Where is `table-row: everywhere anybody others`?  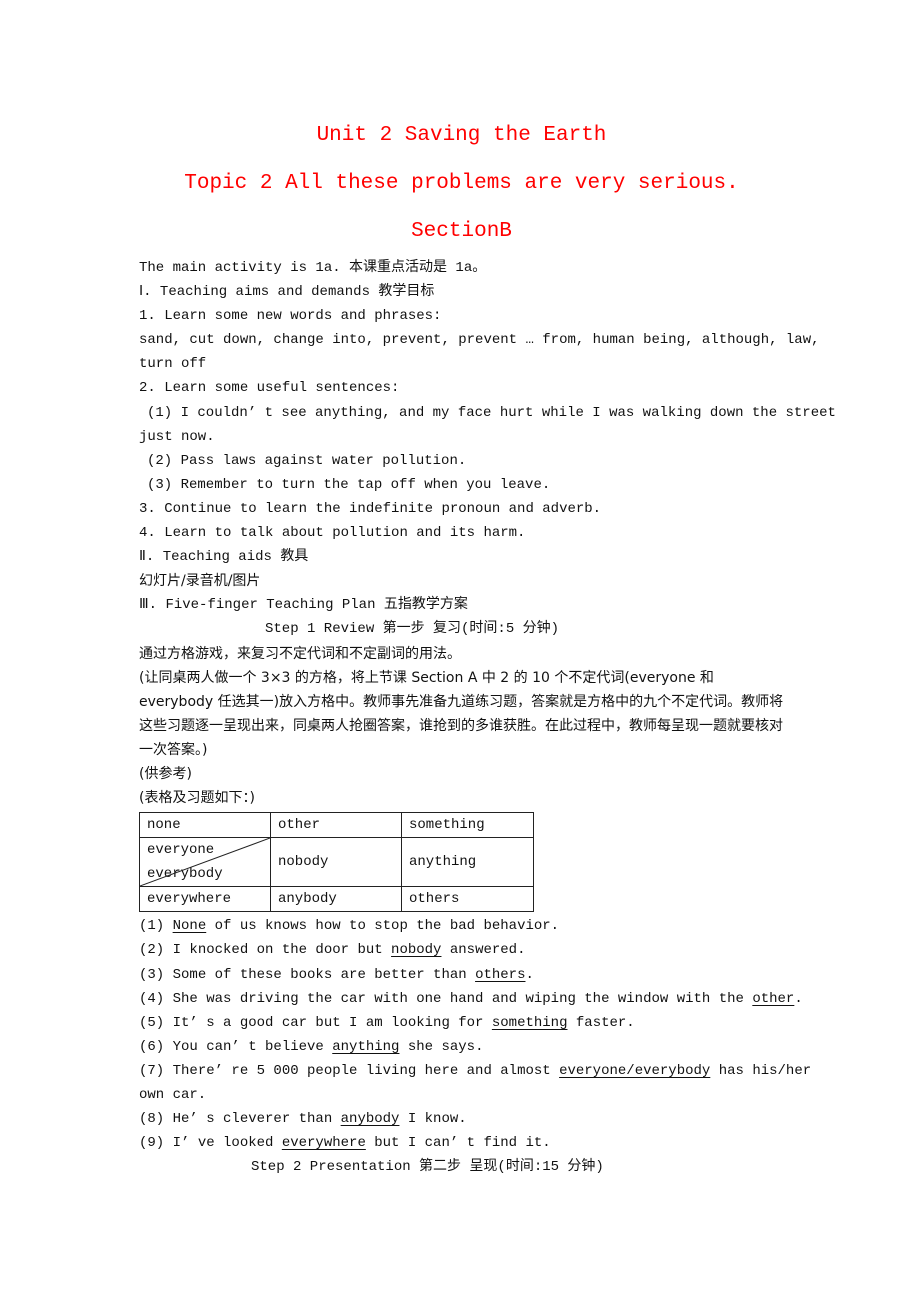
table-row: everywhere anybody others is located at coordinates (336, 899).